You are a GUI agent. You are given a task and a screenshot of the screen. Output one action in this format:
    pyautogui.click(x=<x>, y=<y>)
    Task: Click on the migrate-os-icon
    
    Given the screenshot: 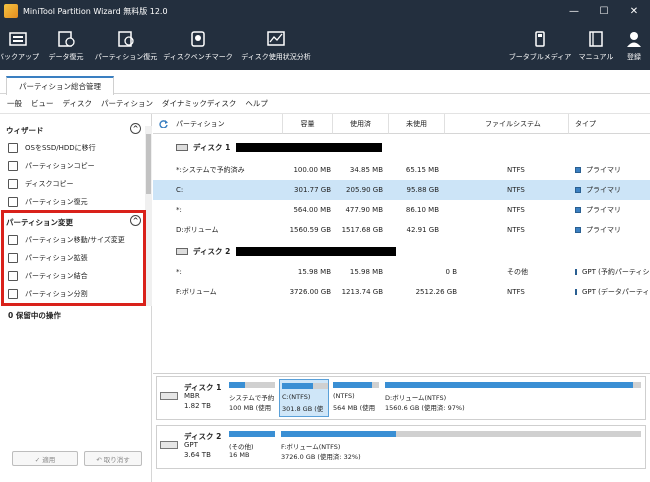 What is the action you would take?
    pyautogui.click(x=13, y=148)
    